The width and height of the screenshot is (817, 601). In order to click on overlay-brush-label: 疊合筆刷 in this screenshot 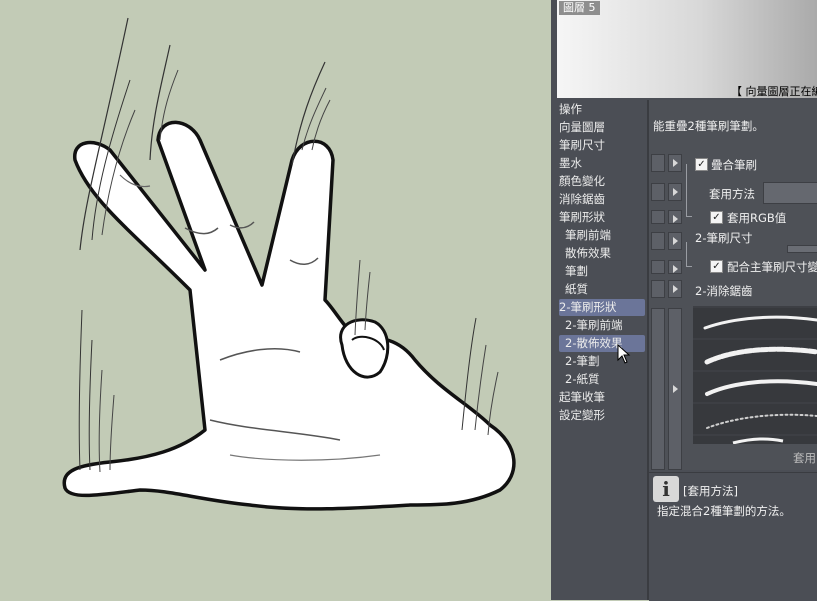, I will do `click(734, 165)`.